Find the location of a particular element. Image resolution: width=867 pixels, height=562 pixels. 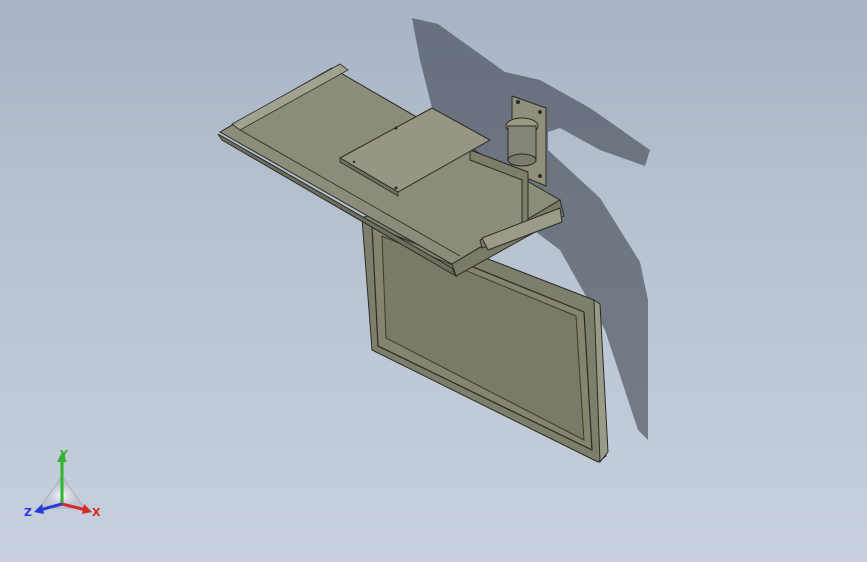

reference-triad: Y X Z is located at coordinates (65, 486).